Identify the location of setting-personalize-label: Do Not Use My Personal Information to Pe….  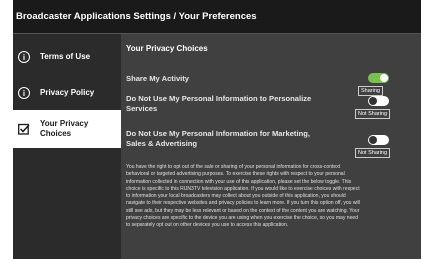
(219, 103).